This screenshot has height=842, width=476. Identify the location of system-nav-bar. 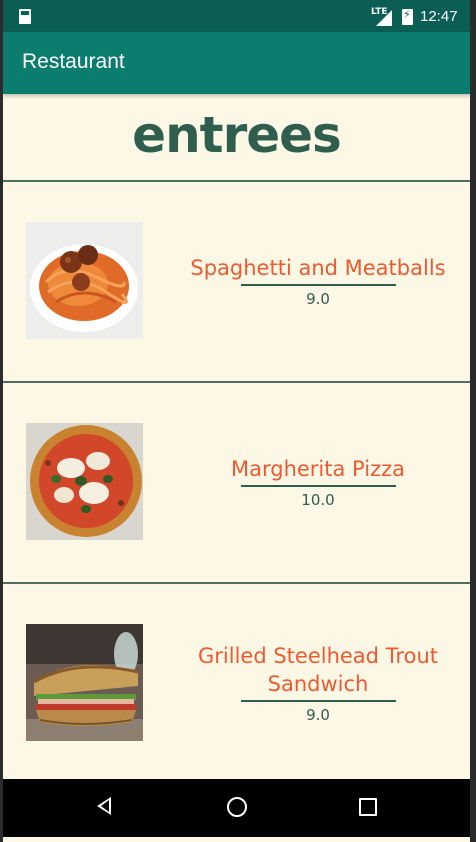
(236, 808).